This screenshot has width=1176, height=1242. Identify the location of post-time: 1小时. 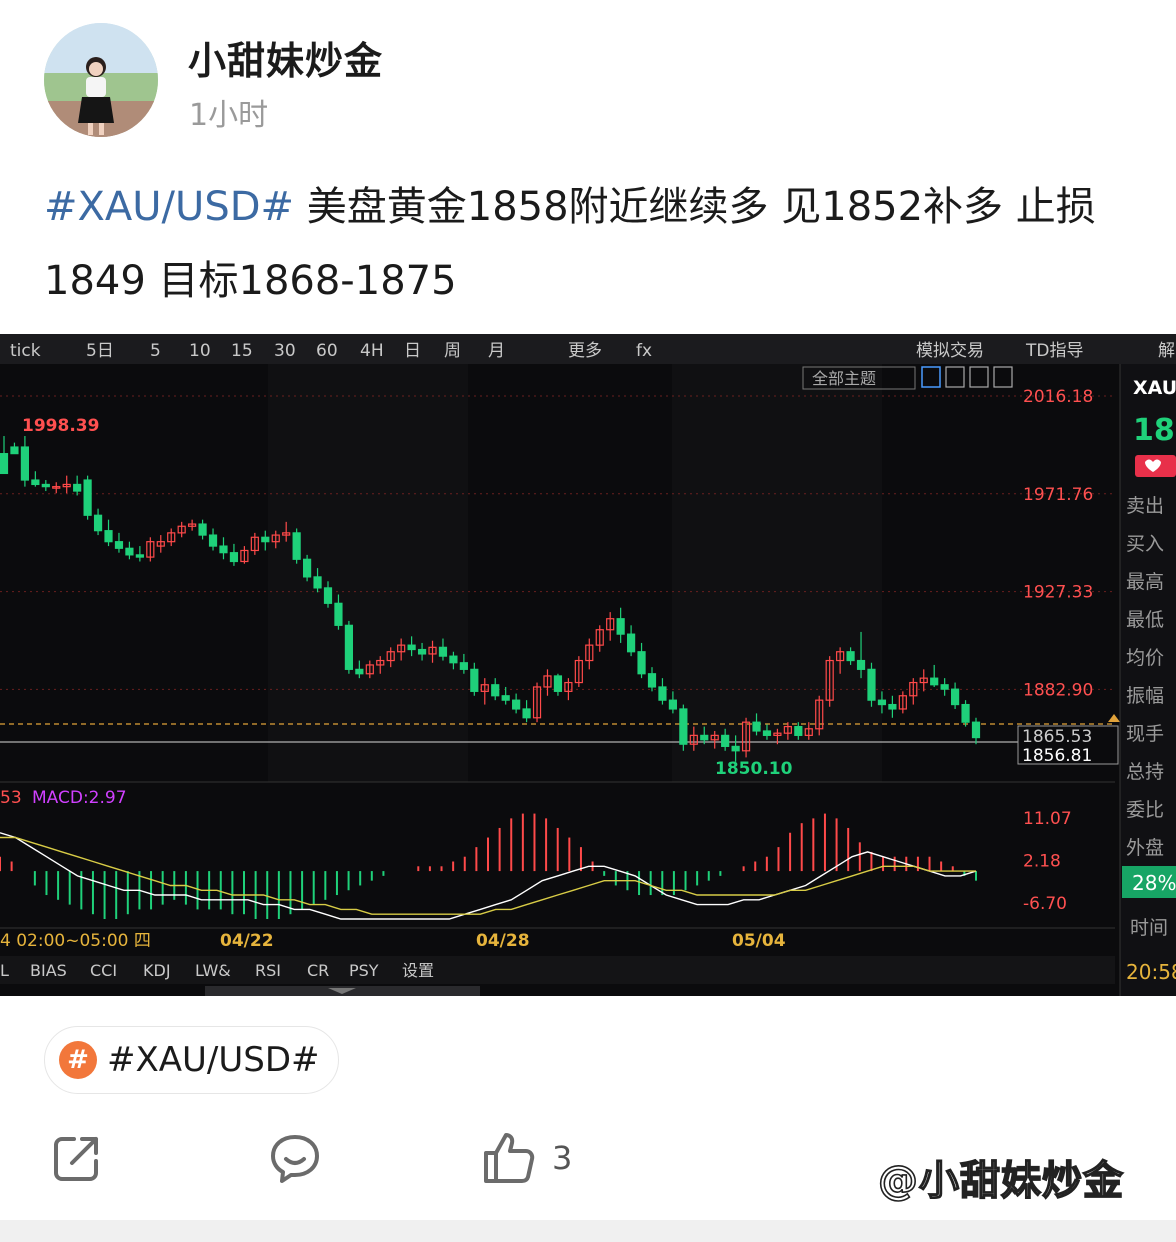
(229, 115).